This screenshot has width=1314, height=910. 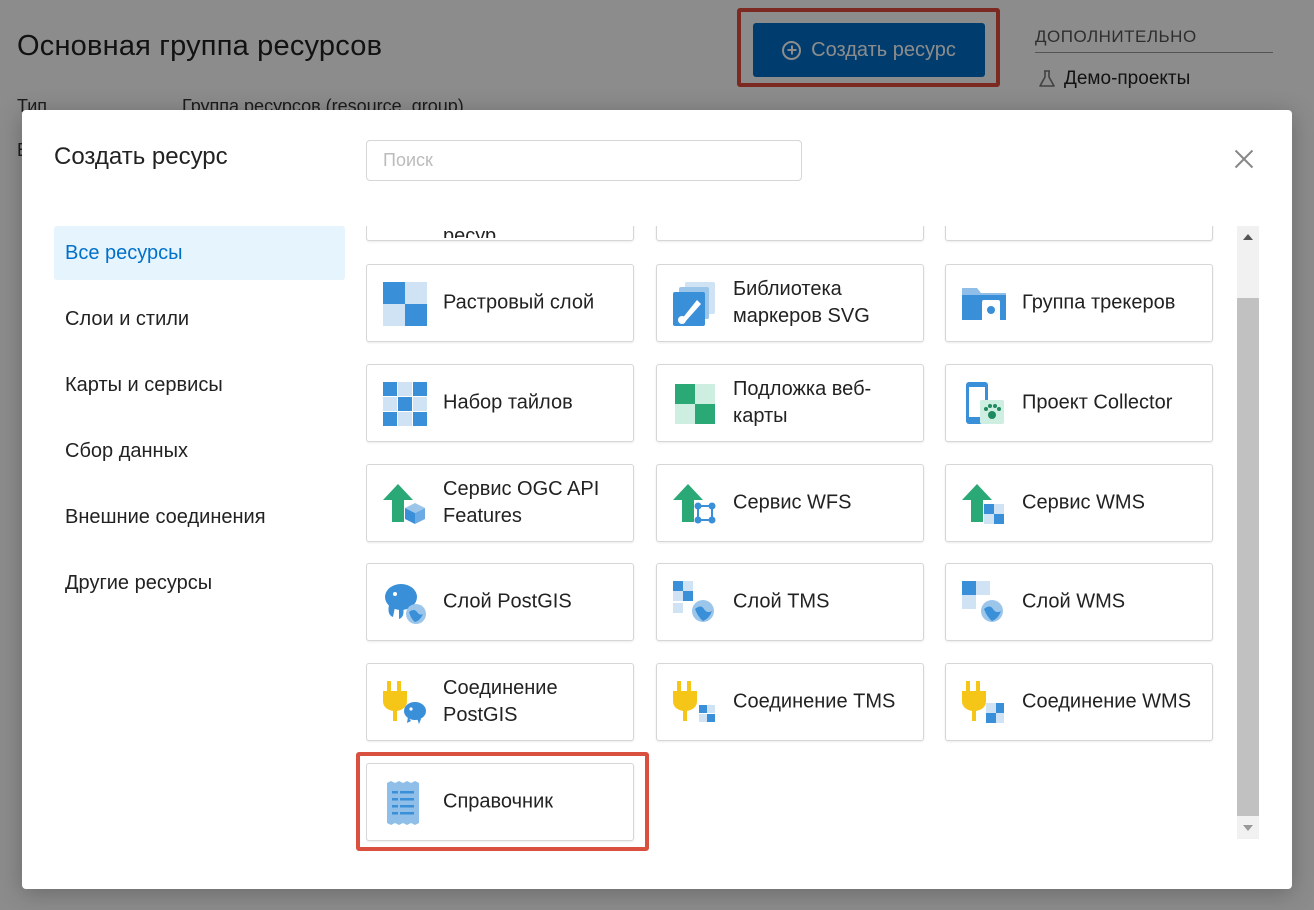 What do you see at coordinates (1097, 402) in the screenshot?
I see `resource-card-label: Проект Collector` at bounding box center [1097, 402].